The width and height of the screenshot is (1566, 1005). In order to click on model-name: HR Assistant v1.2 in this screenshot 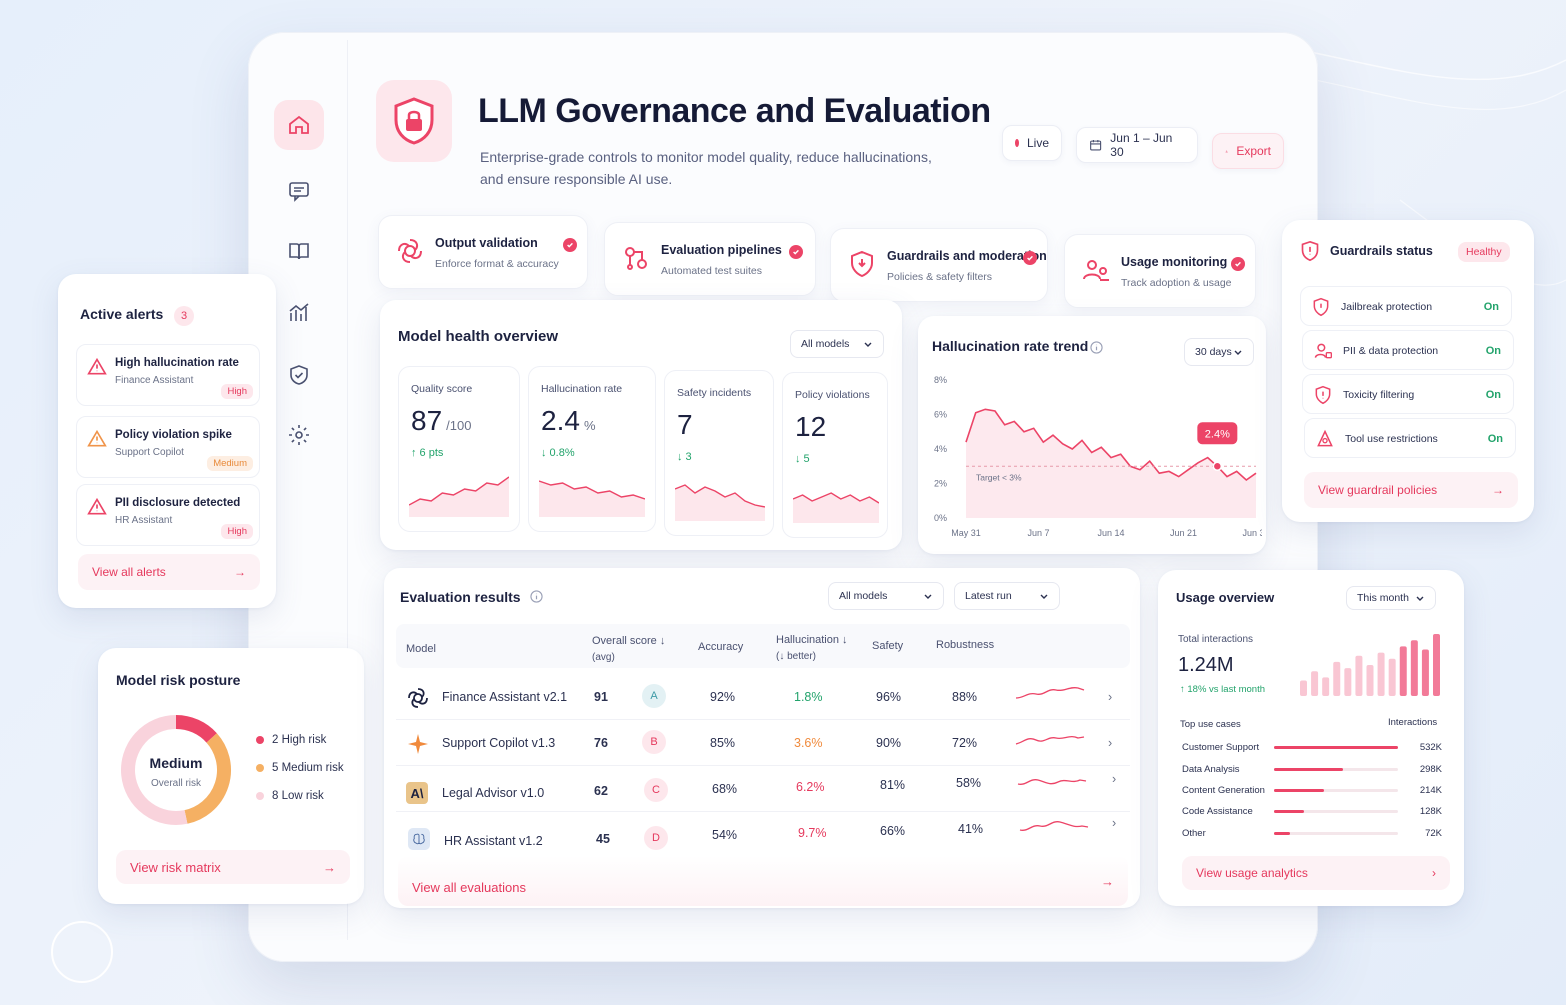, I will do `click(493, 841)`.